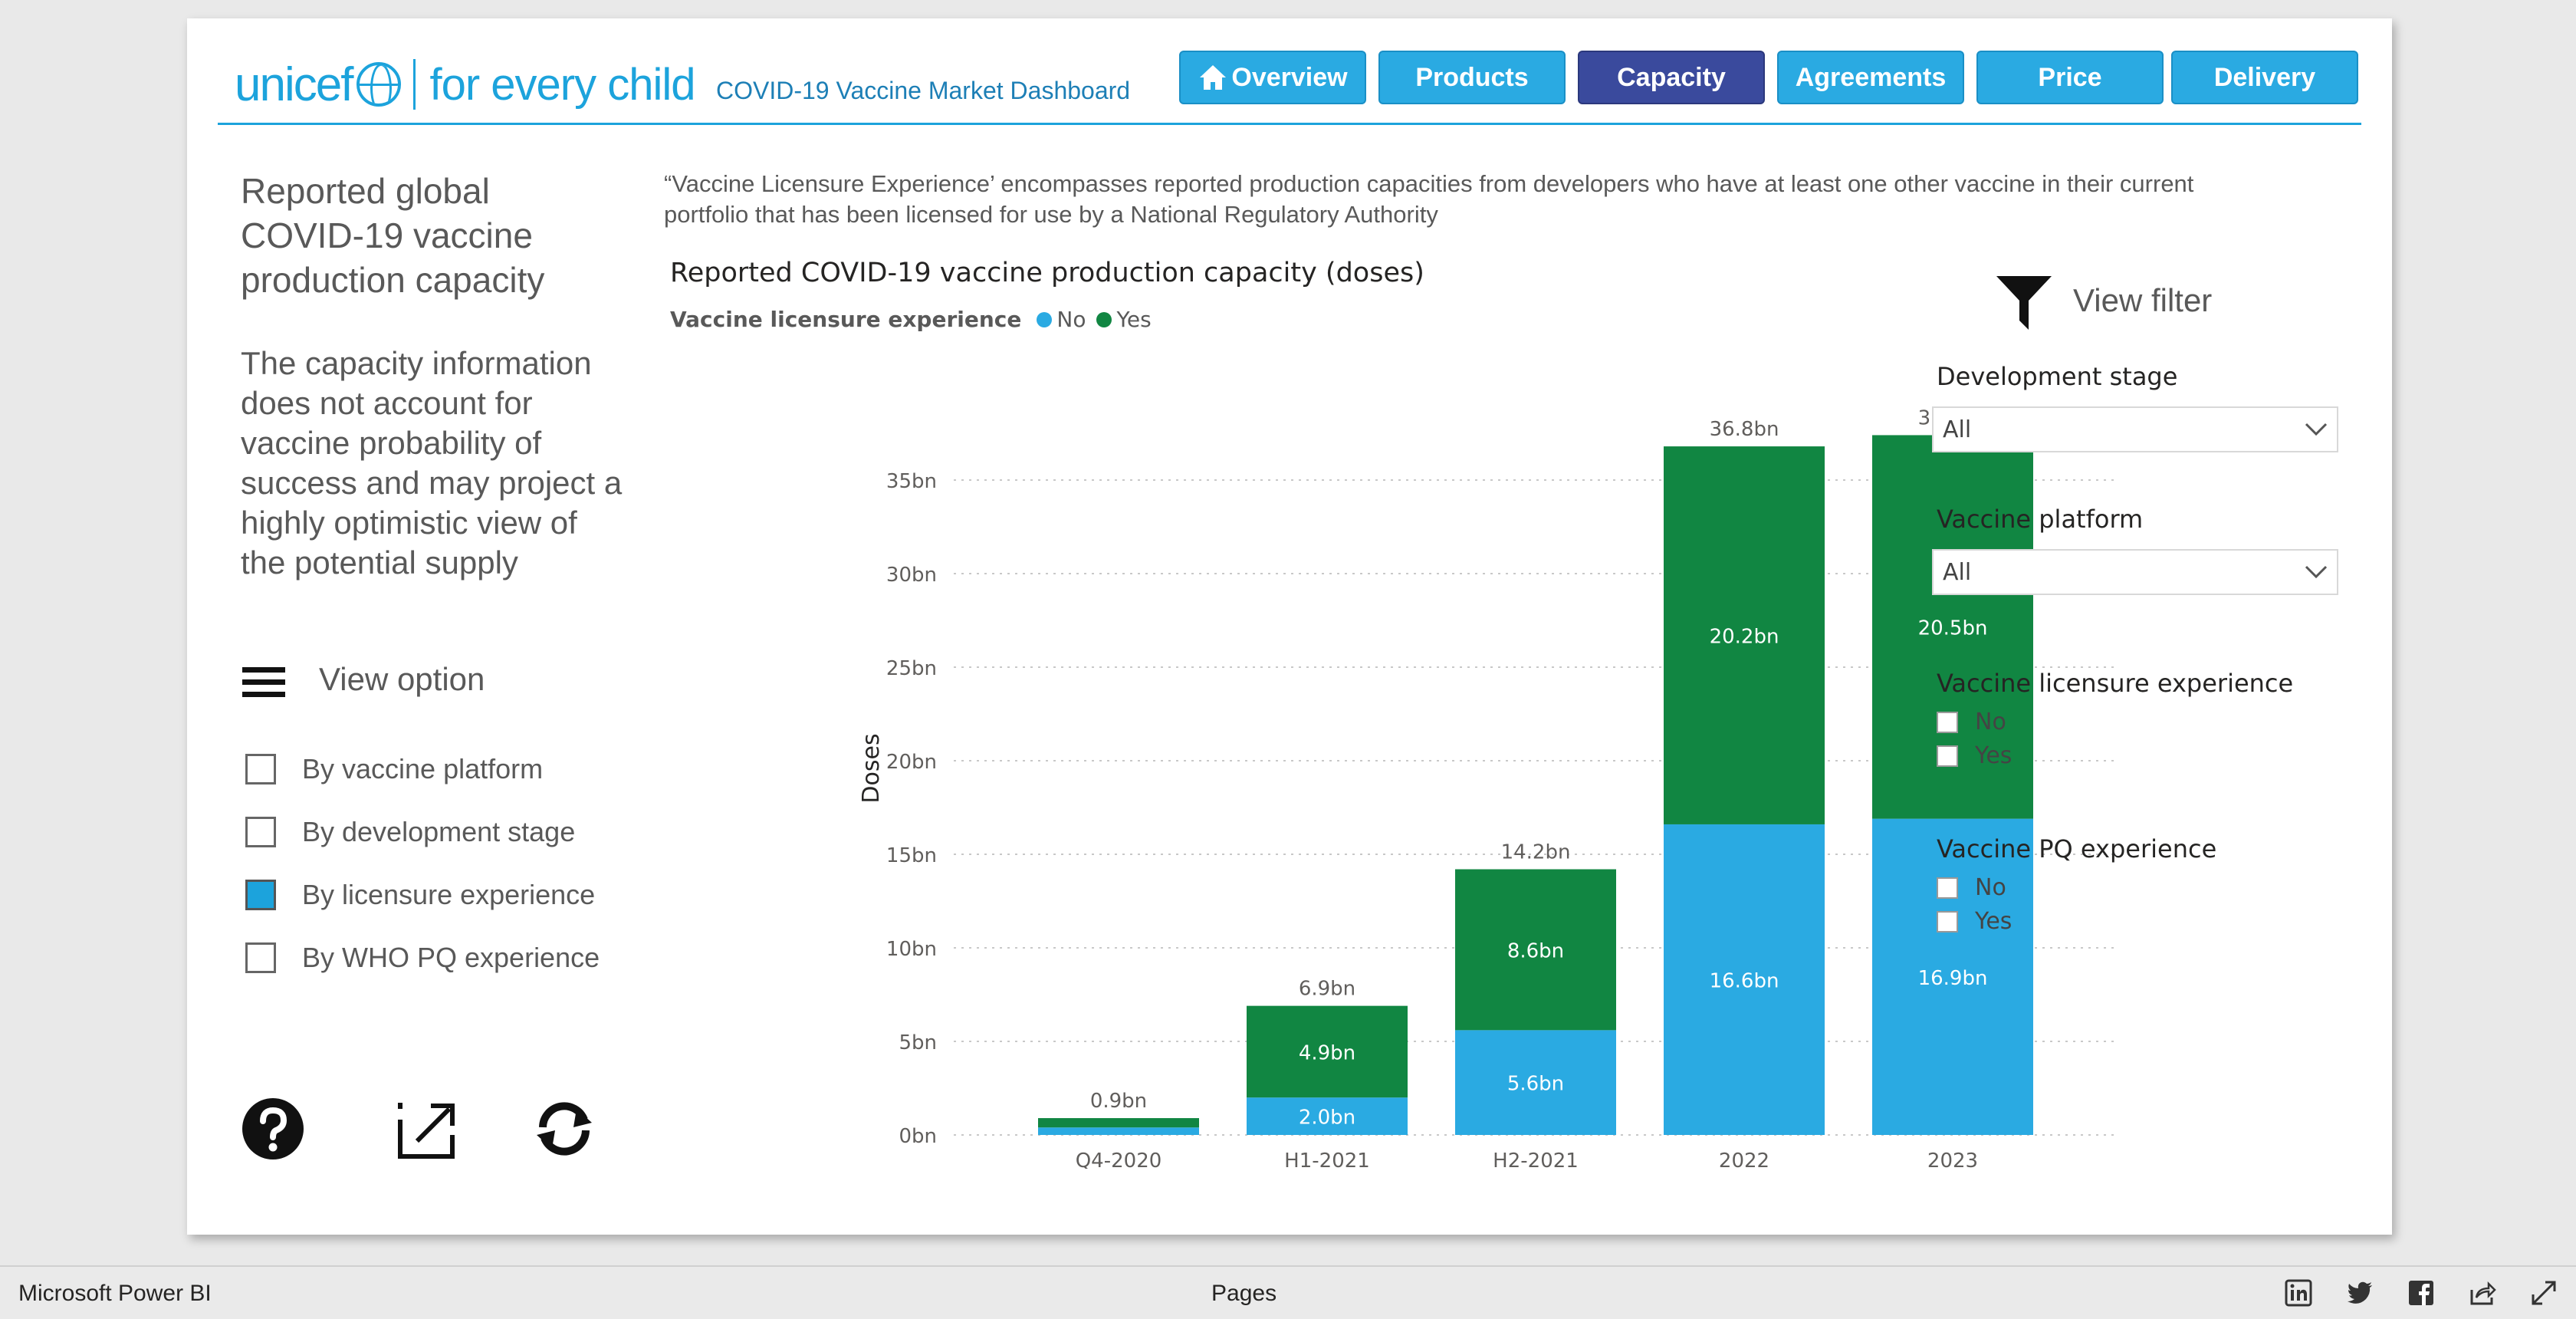  I want to click on licensure-yes-checkbox: Yes, so click(1974, 755).